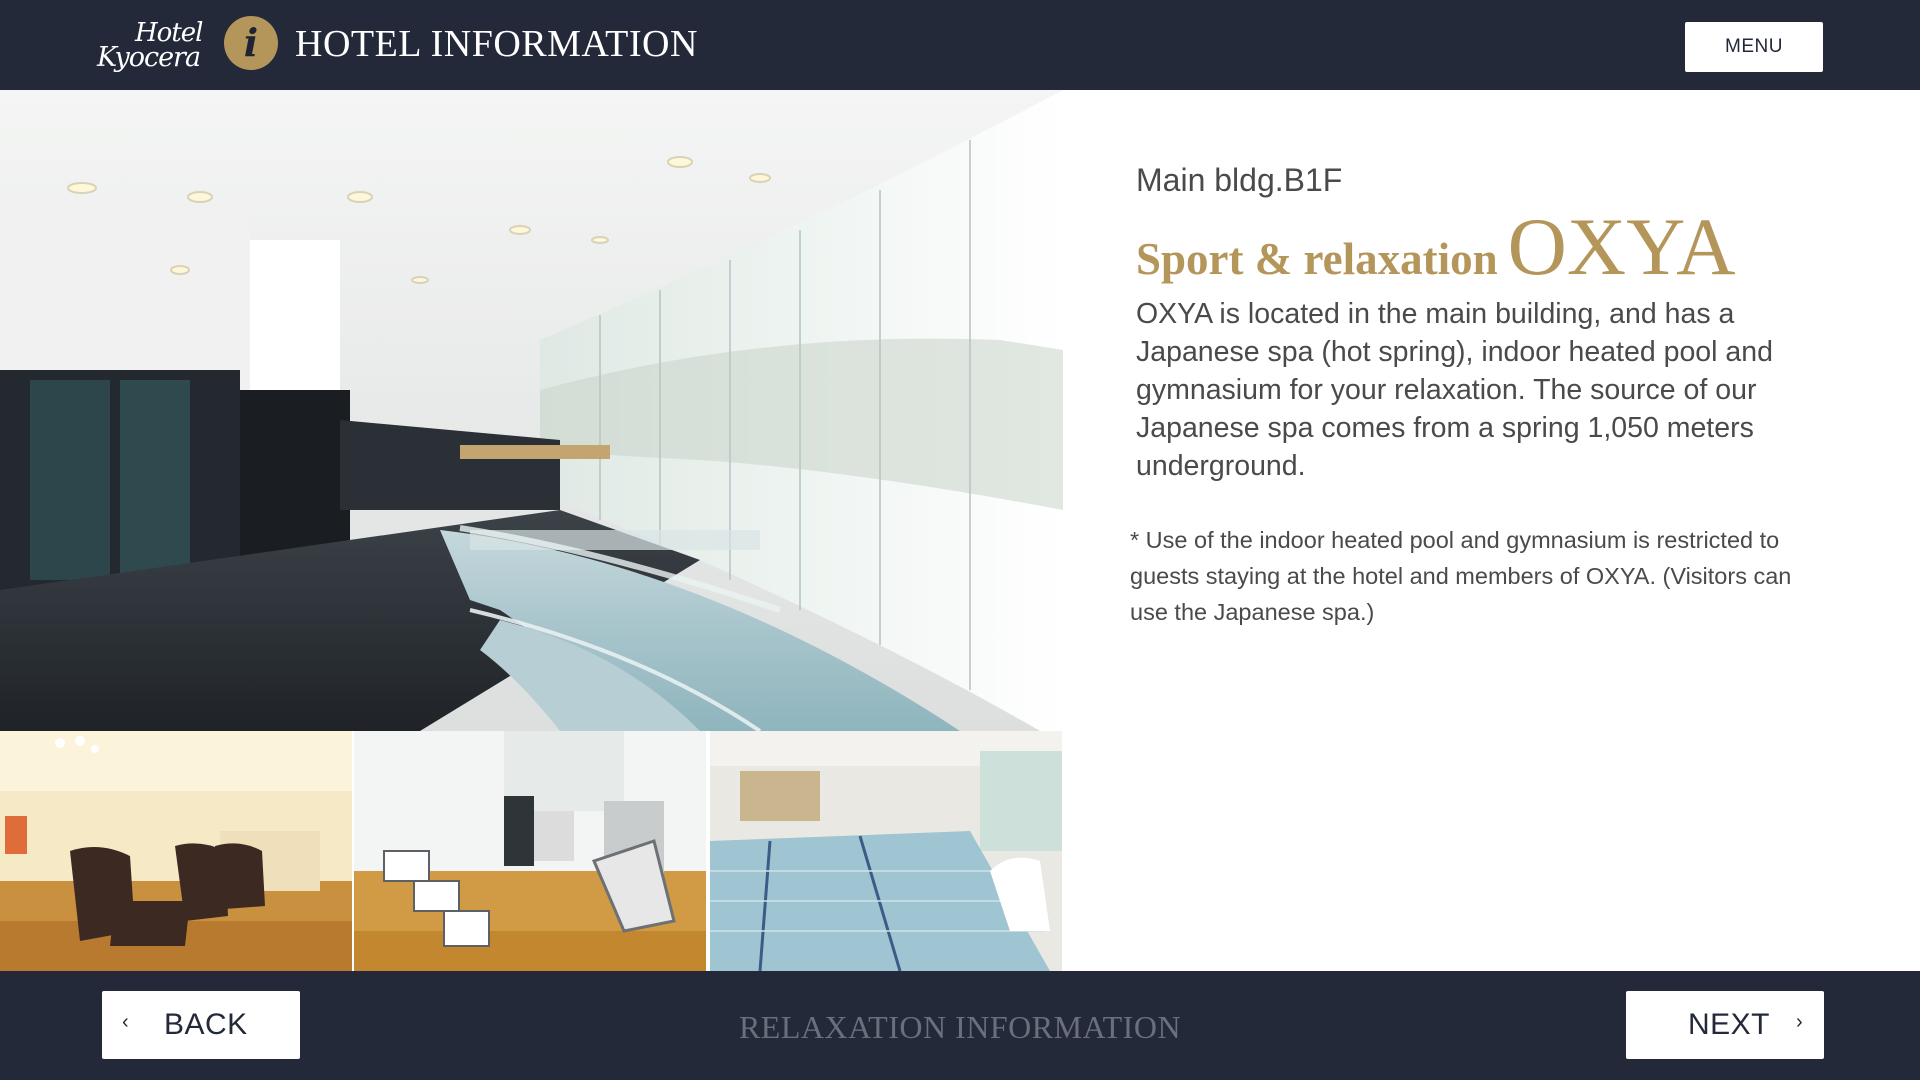  I want to click on hotel-kyocera-logo: Hotel Kyocera, so click(154, 46).